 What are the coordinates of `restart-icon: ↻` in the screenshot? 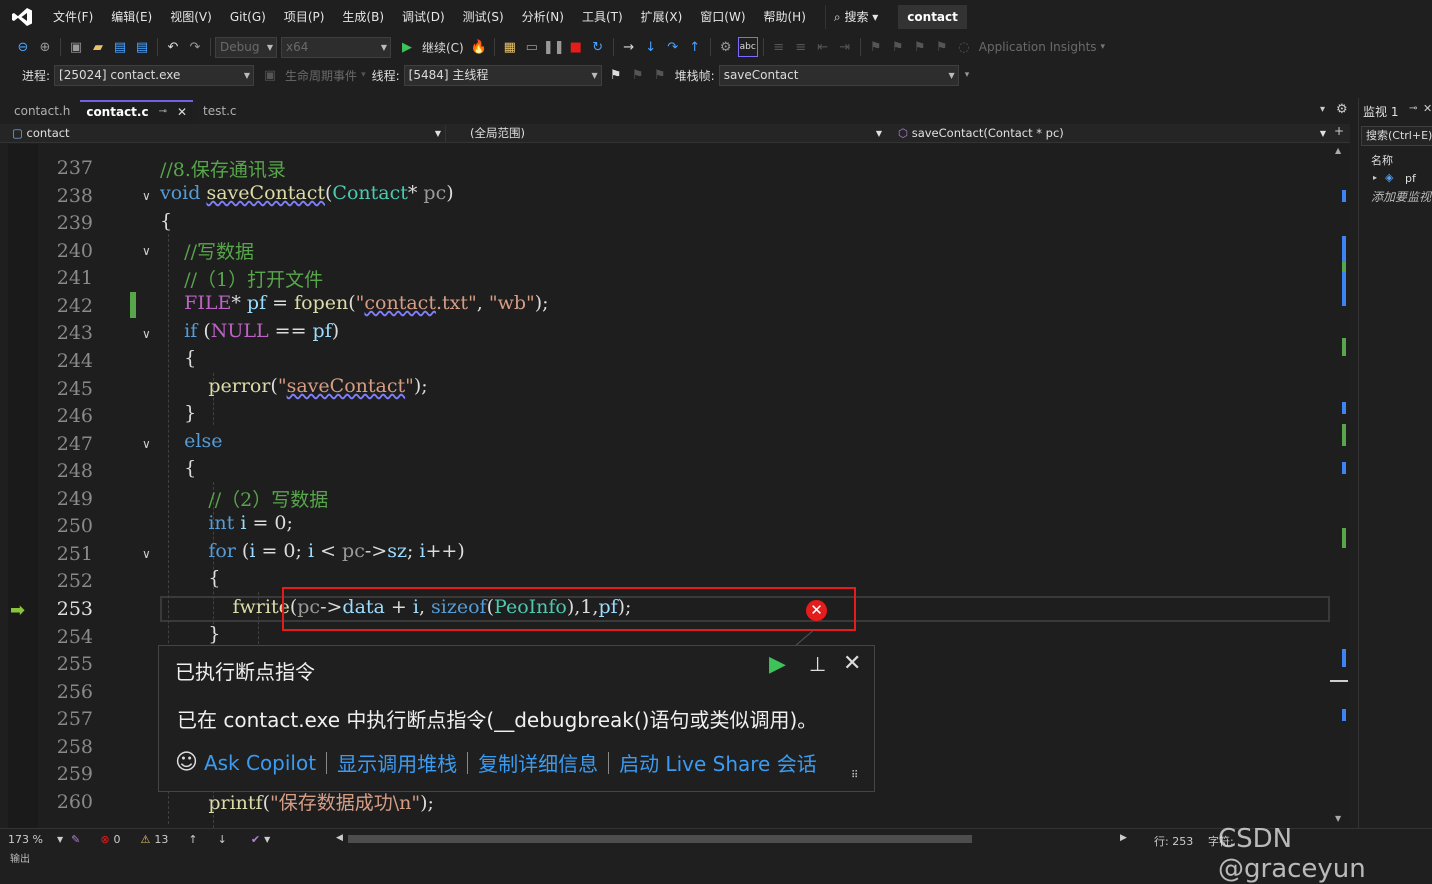 It's located at (598, 47).